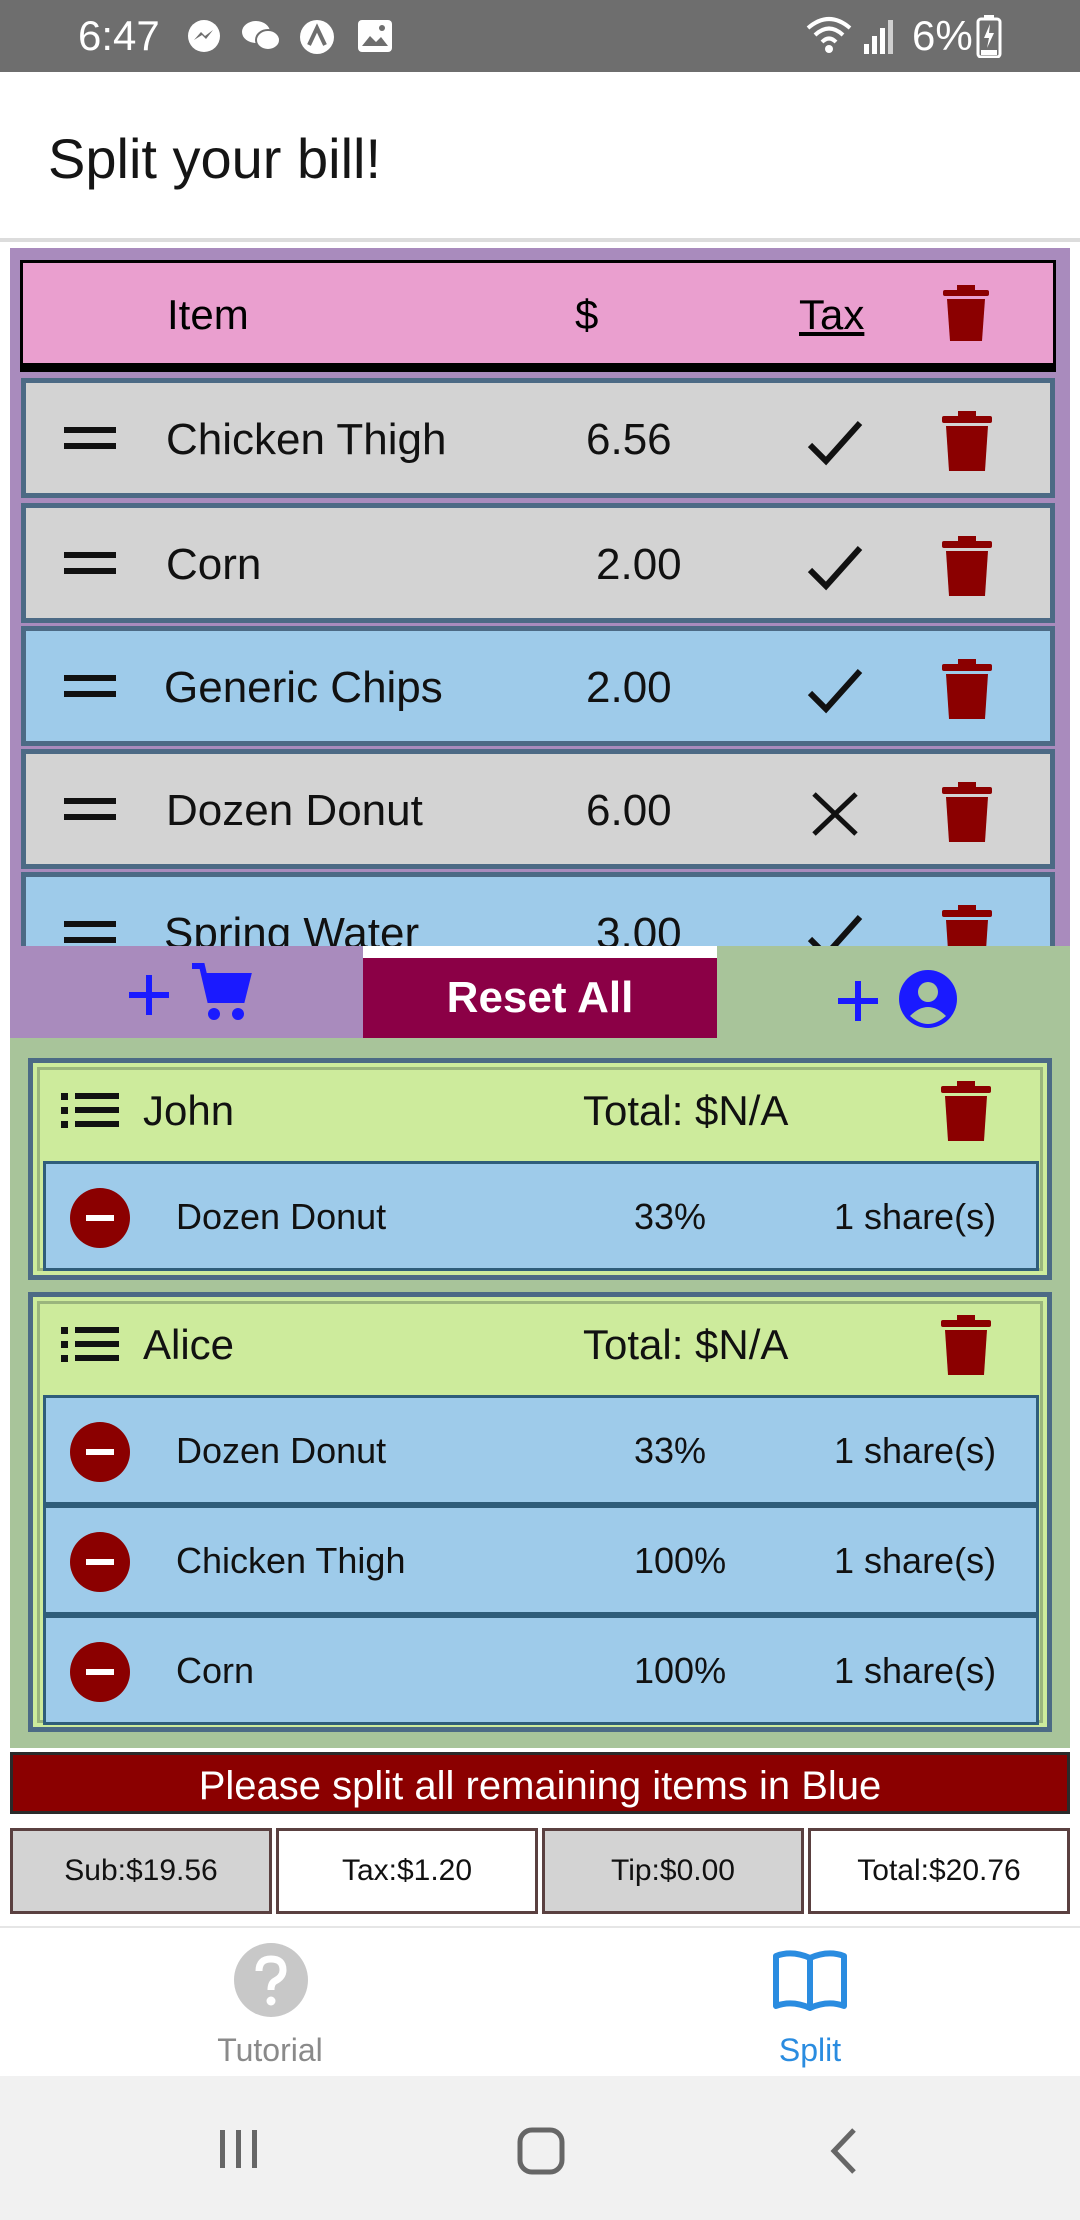 The image size is (1080, 2220). Describe the element at coordinates (303, 688) in the screenshot. I see `item-name: Generic Chips` at that location.